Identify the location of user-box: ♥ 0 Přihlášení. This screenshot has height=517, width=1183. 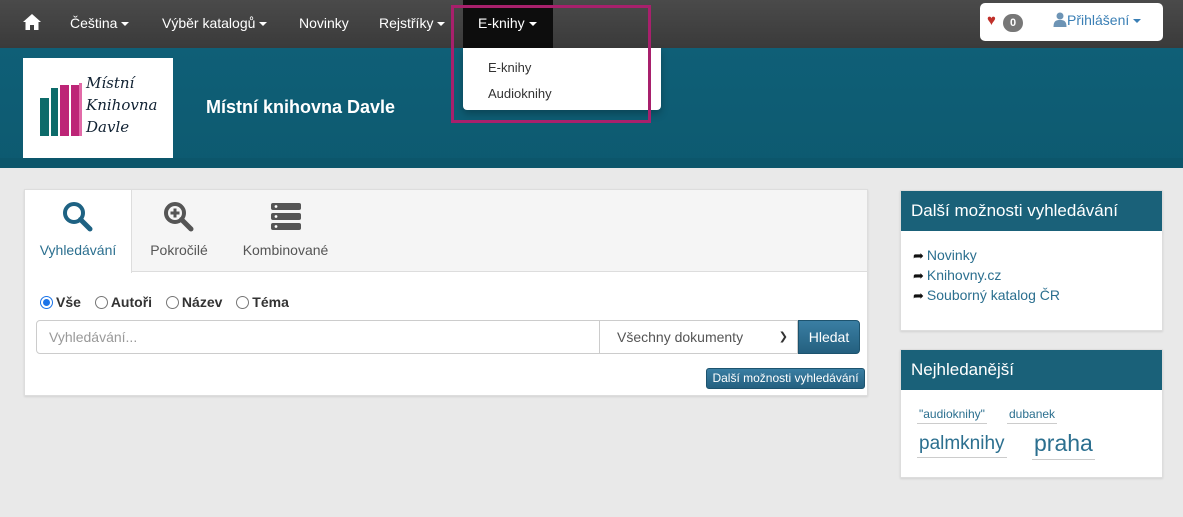
(1071, 22).